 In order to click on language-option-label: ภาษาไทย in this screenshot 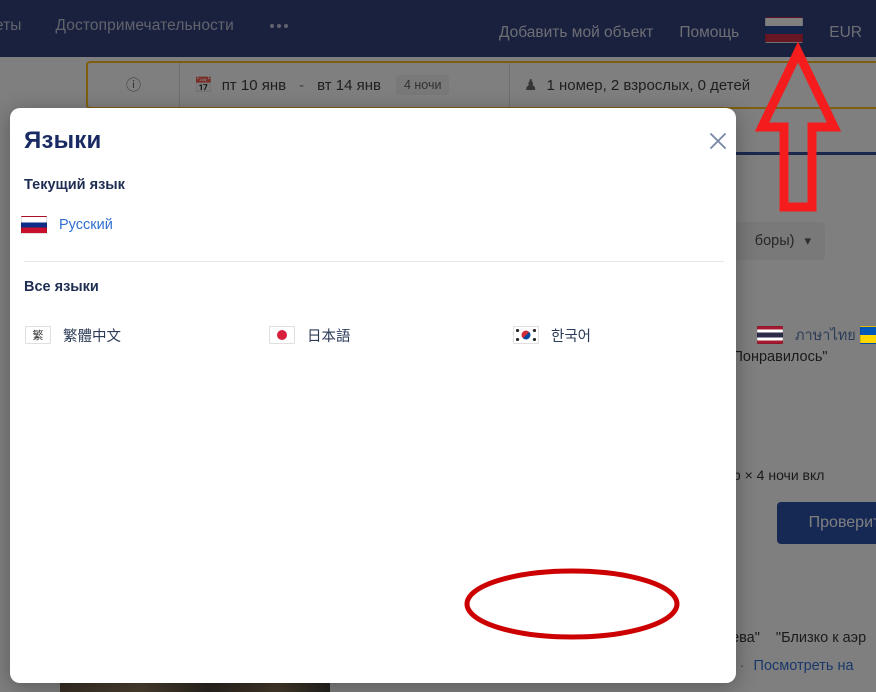, I will do `click(825, 335)`.